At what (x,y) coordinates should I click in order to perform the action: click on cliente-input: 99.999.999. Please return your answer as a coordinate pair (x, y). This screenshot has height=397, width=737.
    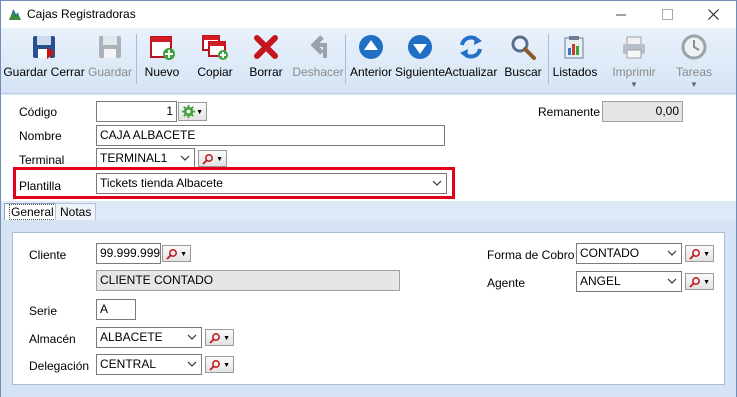
    Looking at the image, I should click on (128, 253).